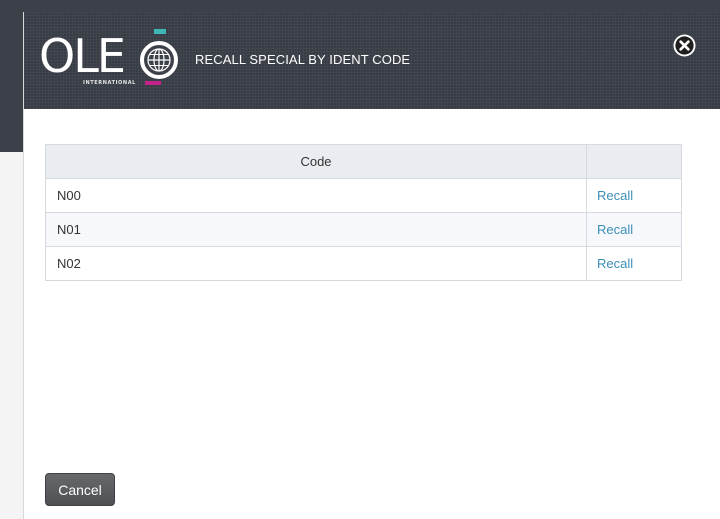 This screenshot has height=519, width=720. What do you see at coordinates (316, 161) in the screenshot?
I see `column-header-code: Code` at bounding box center [316, 161].